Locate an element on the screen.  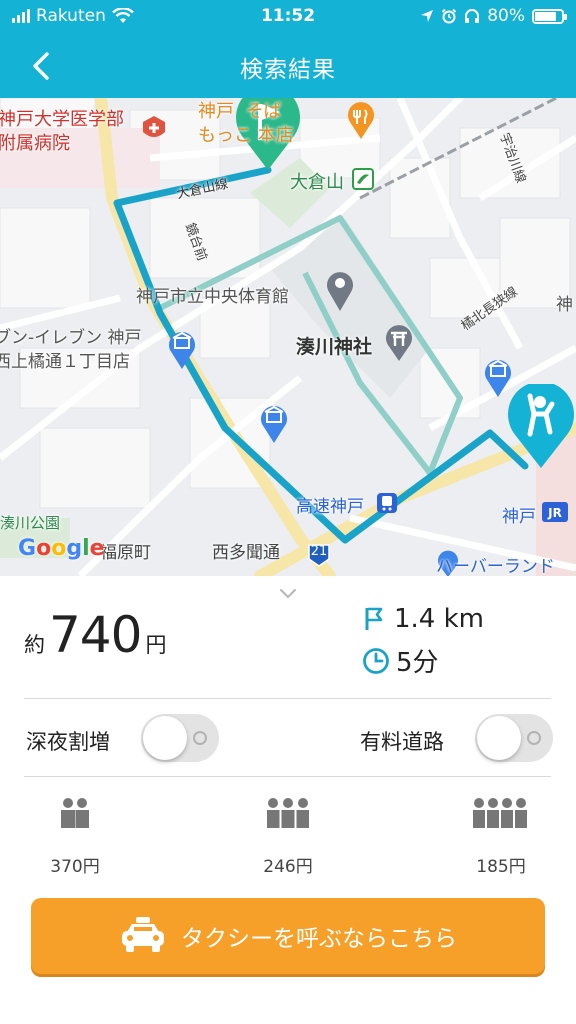
store-pin-icon is located at coordinates (182, 350).